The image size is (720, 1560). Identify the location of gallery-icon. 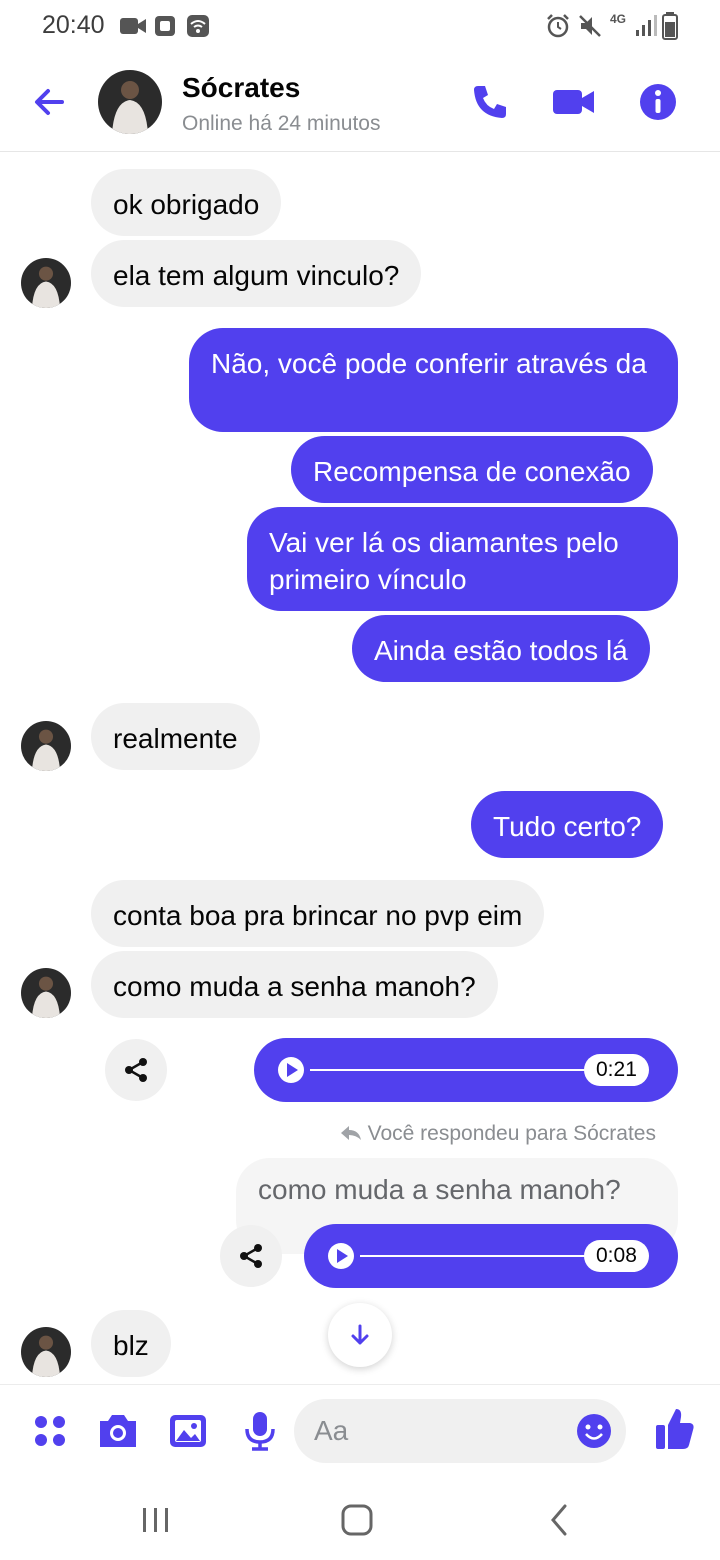
(188, 1431).